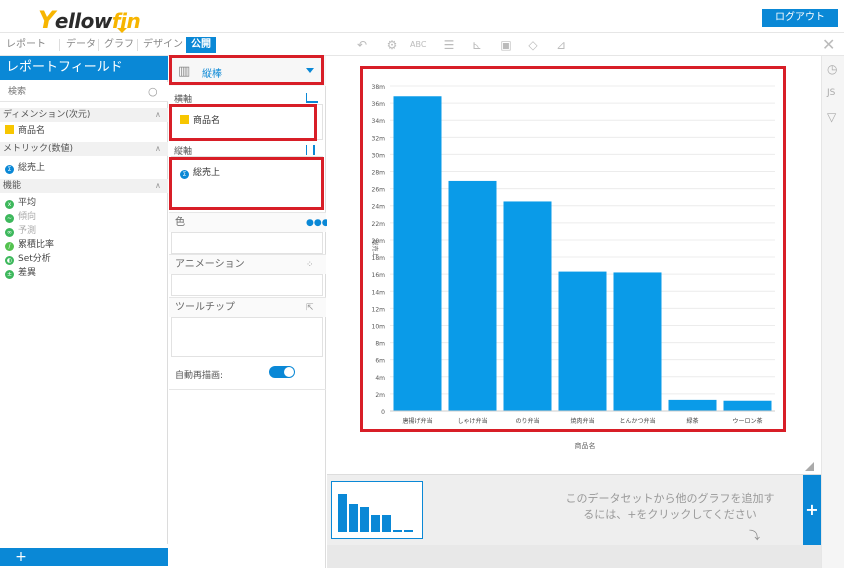 The height and width of the screenshot is (568, 844). What do you see at coordinates (800, 18) in the screenshot?
I see `logout-button: ログアウト` at bounding box center [800, 18].